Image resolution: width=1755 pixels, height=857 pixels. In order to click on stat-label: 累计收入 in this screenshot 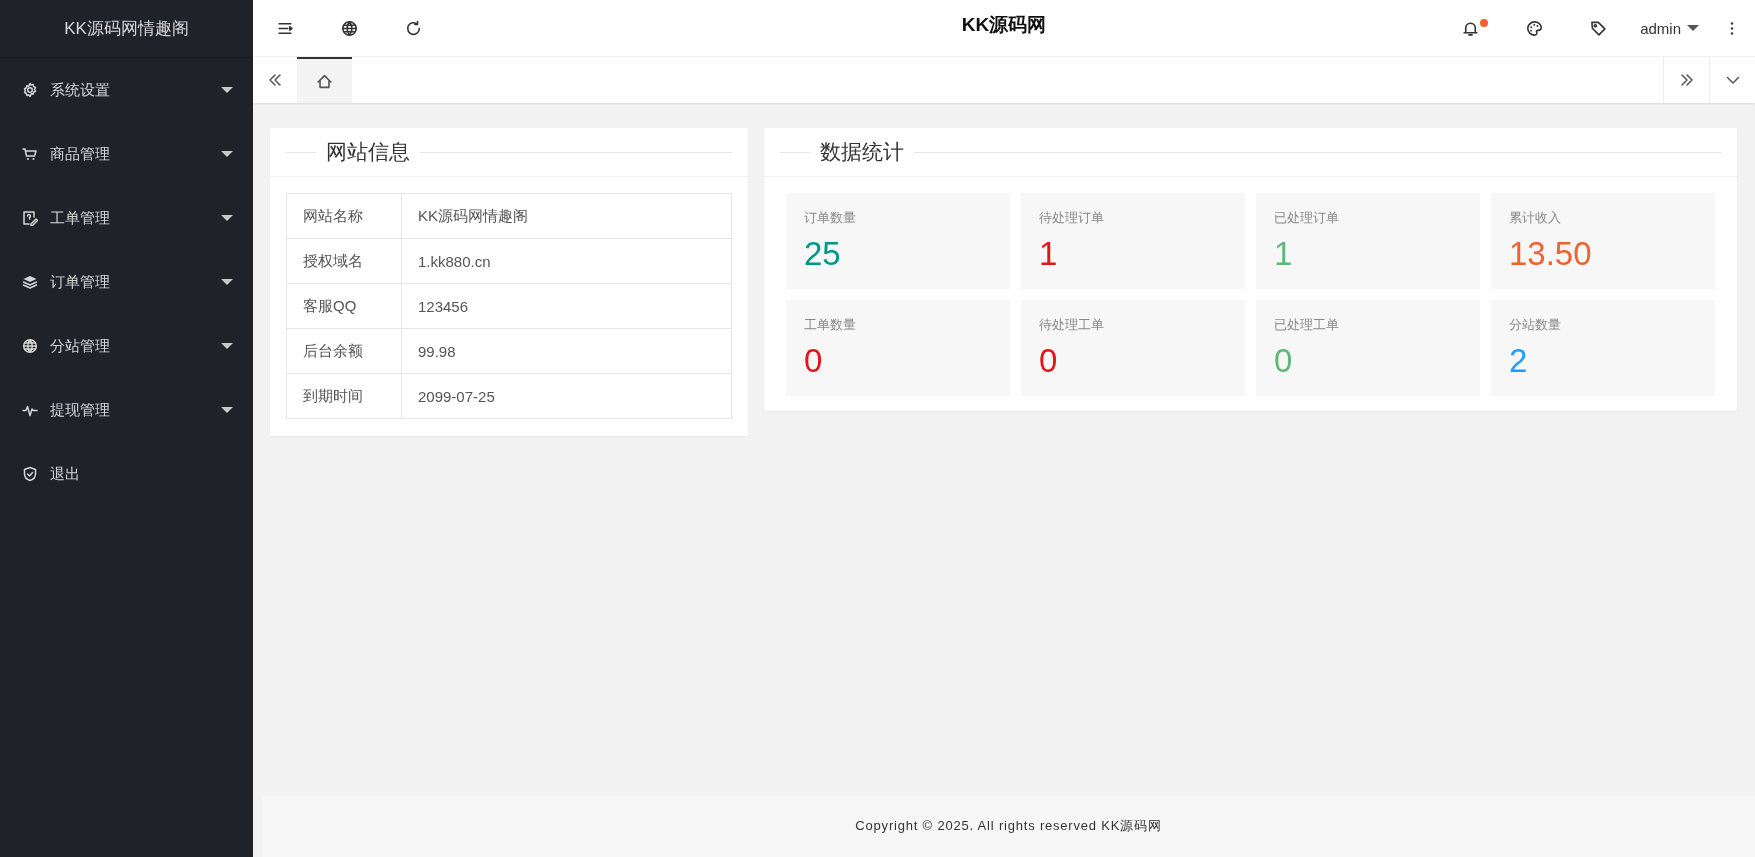, I will do `click(1535, 218)`.